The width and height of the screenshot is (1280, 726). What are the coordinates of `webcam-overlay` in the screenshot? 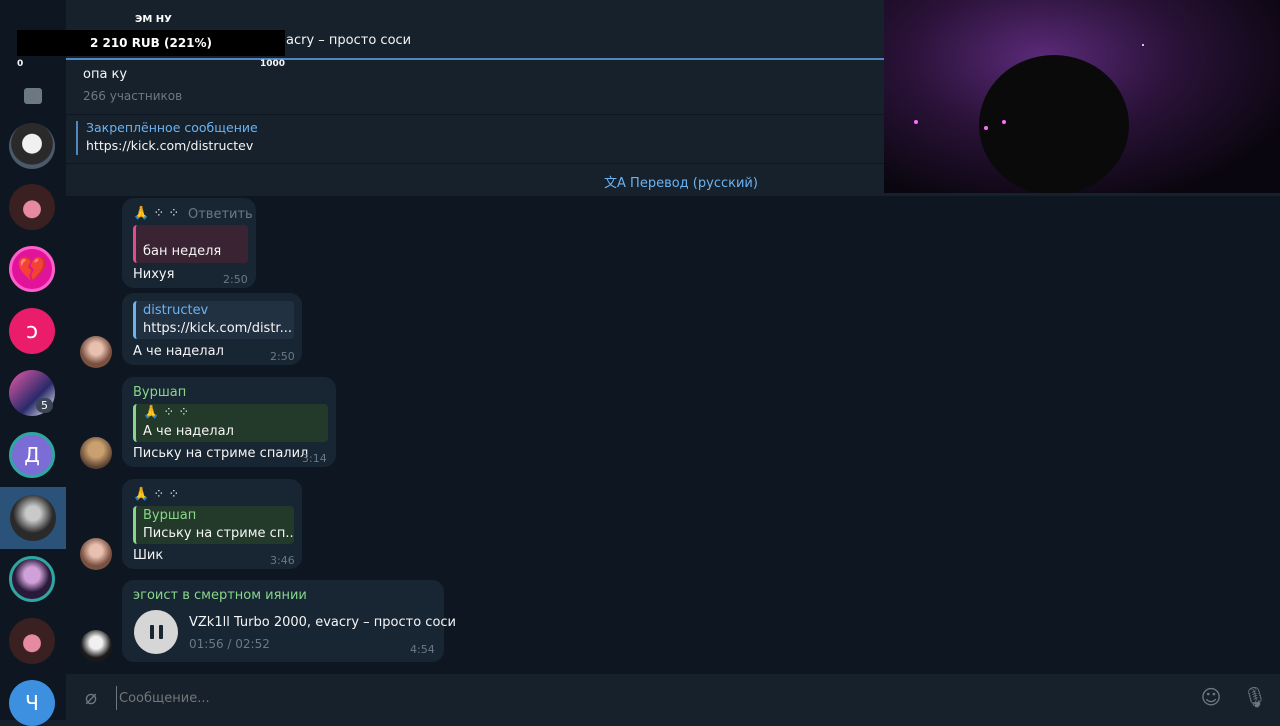 It's located at (1082, 96).